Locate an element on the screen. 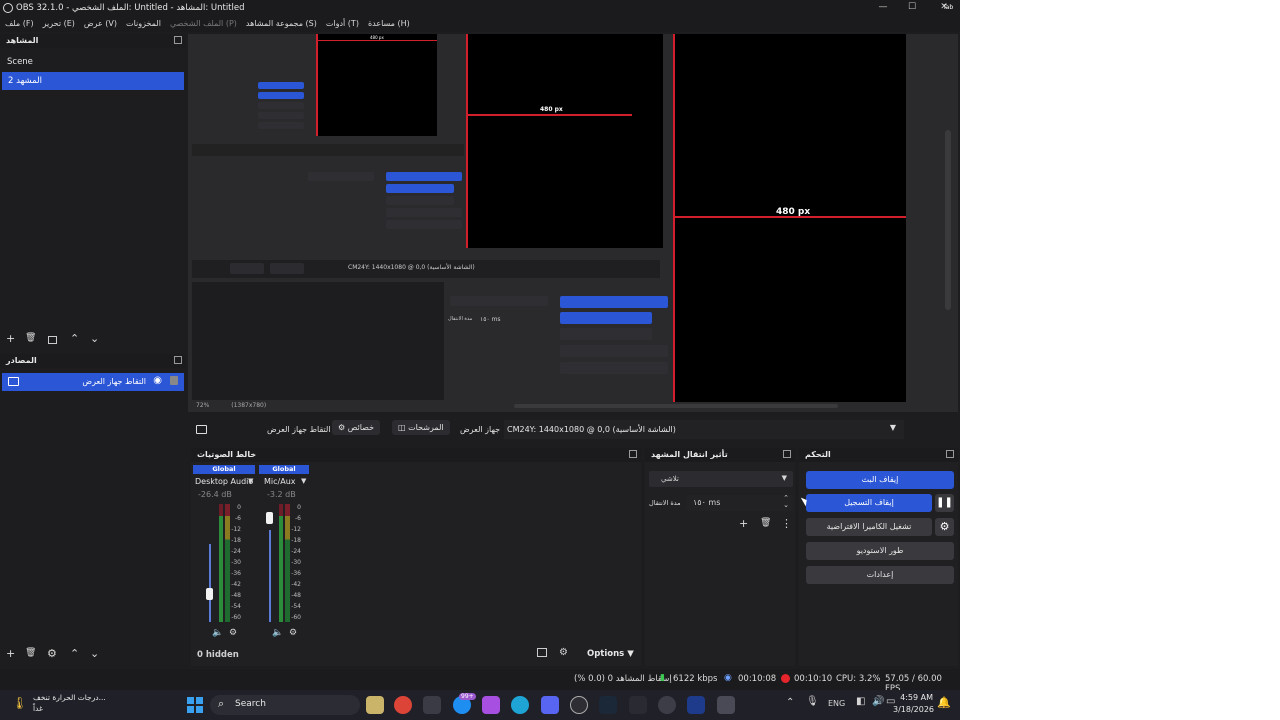  network-icon: ◧ is located at coordinates (860, 701).